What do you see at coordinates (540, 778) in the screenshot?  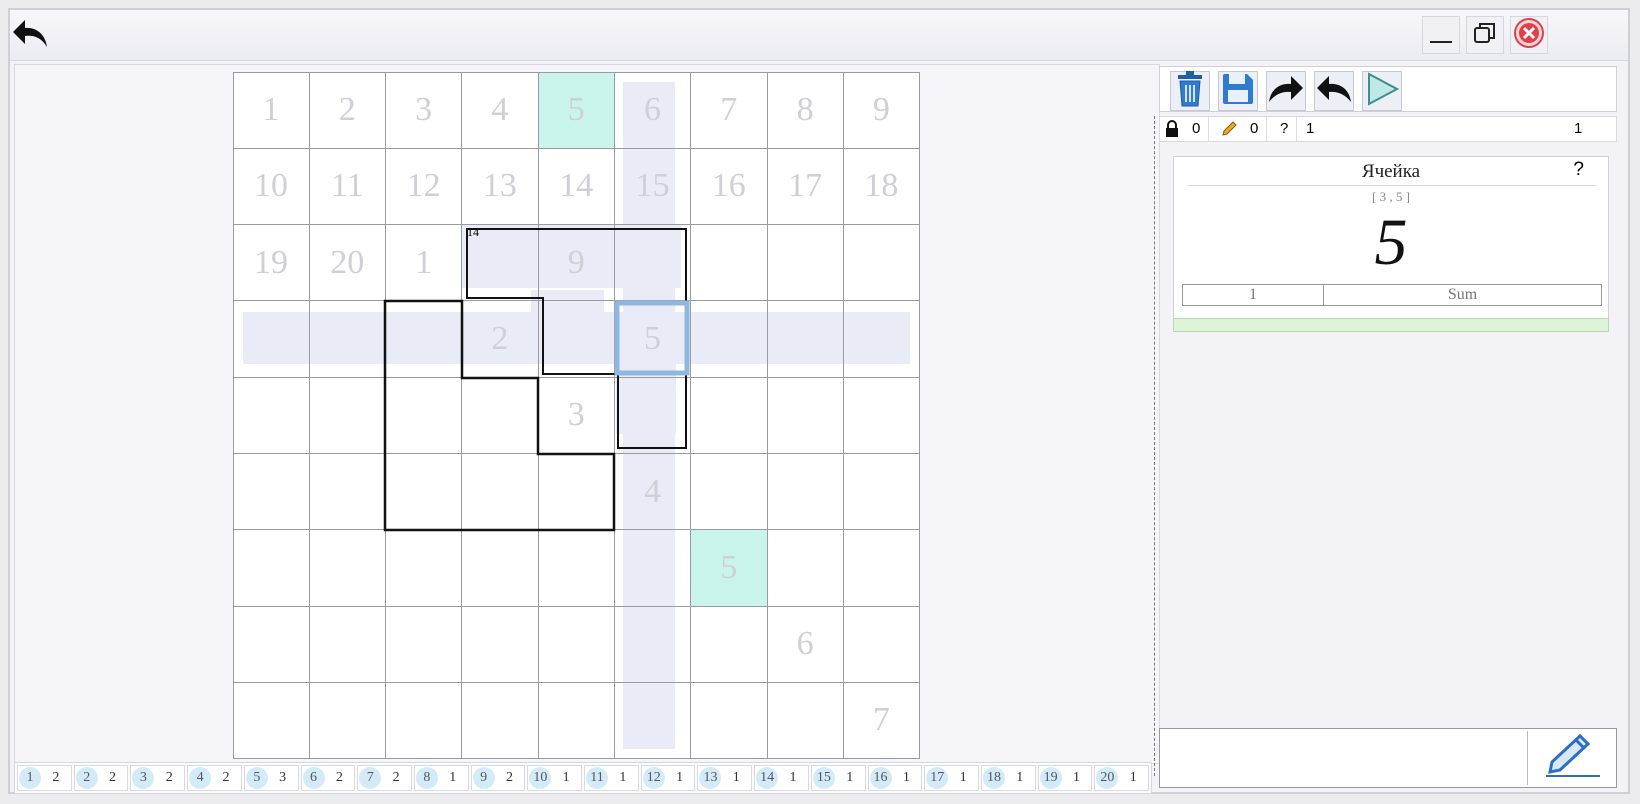 I see `digit-label: 10` at bounding box center [540, 778].